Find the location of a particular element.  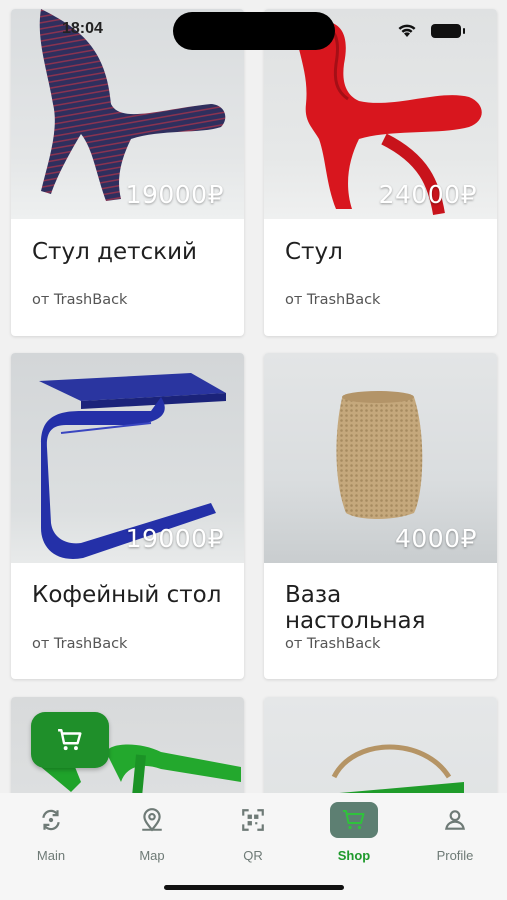

refresh-icon is located at coordinates (51, 820).